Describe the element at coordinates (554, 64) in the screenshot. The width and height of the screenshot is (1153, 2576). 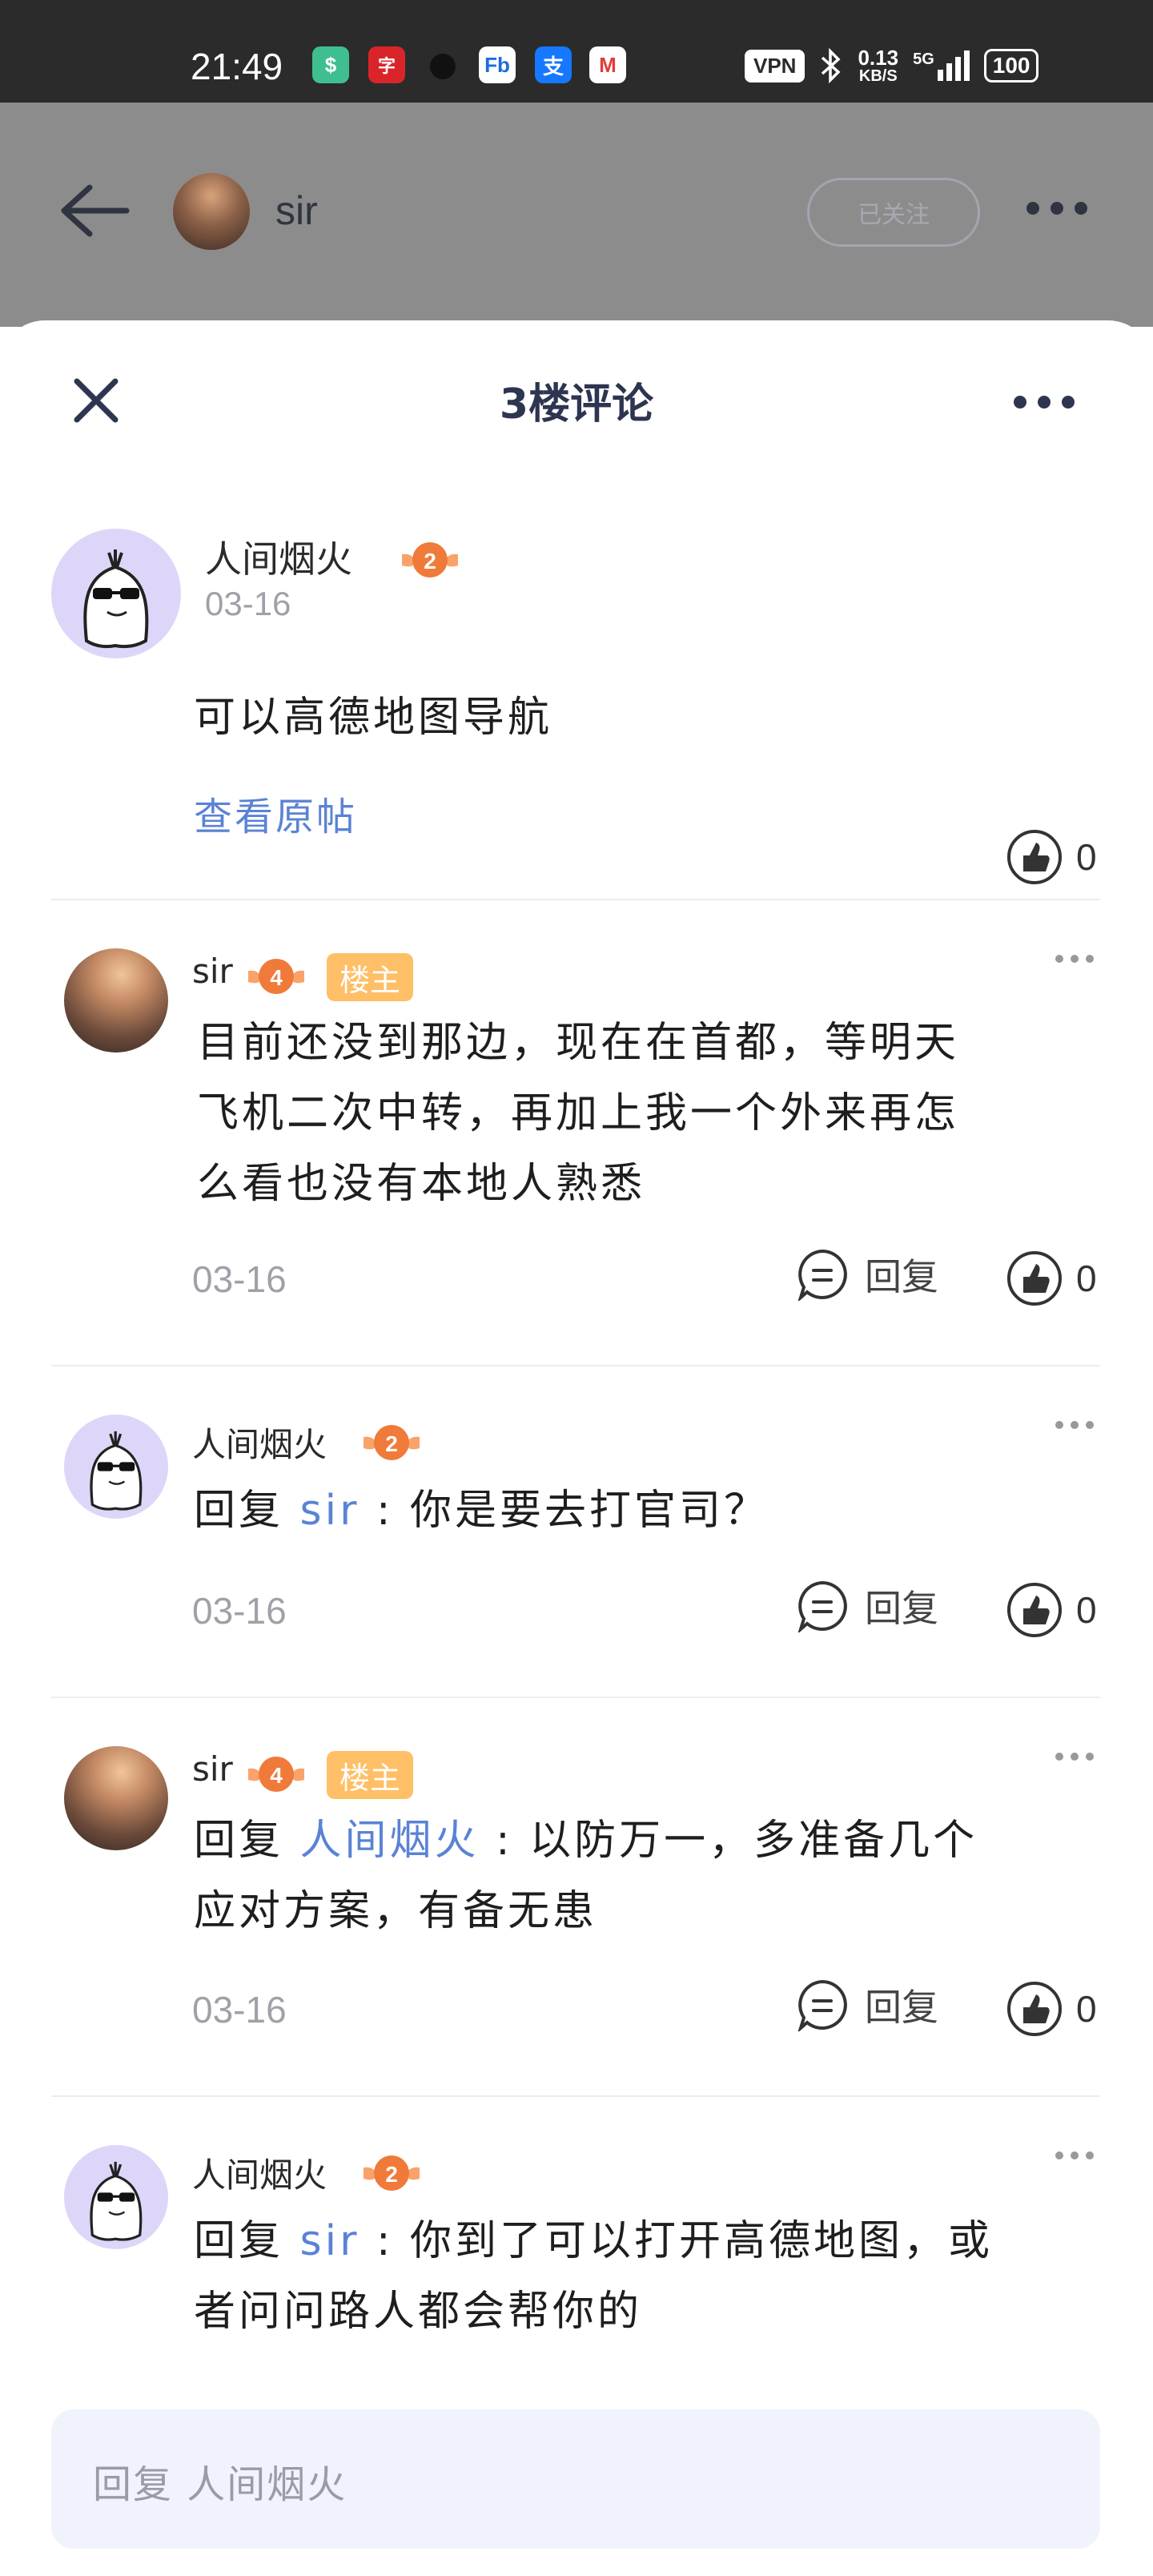
I see `alipay-app-icon: 支` at that location.